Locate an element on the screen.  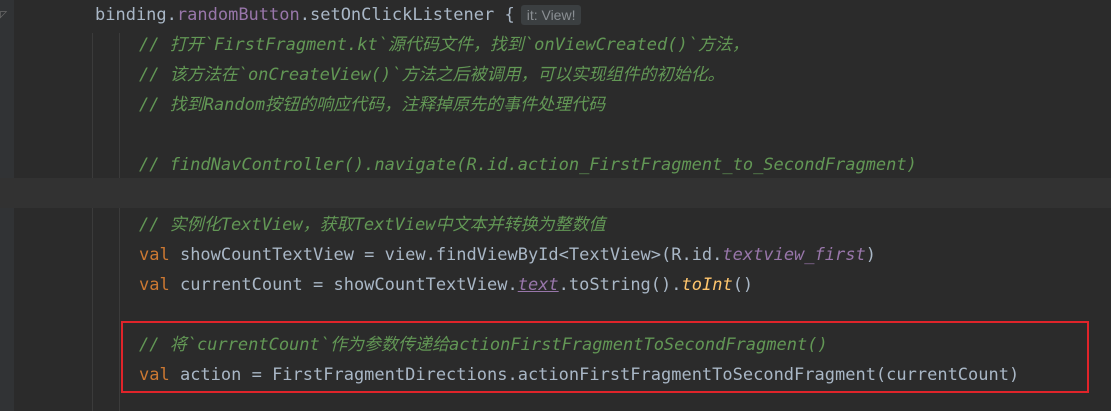
code-token: .toString(). is located at coordinates (620, 285).